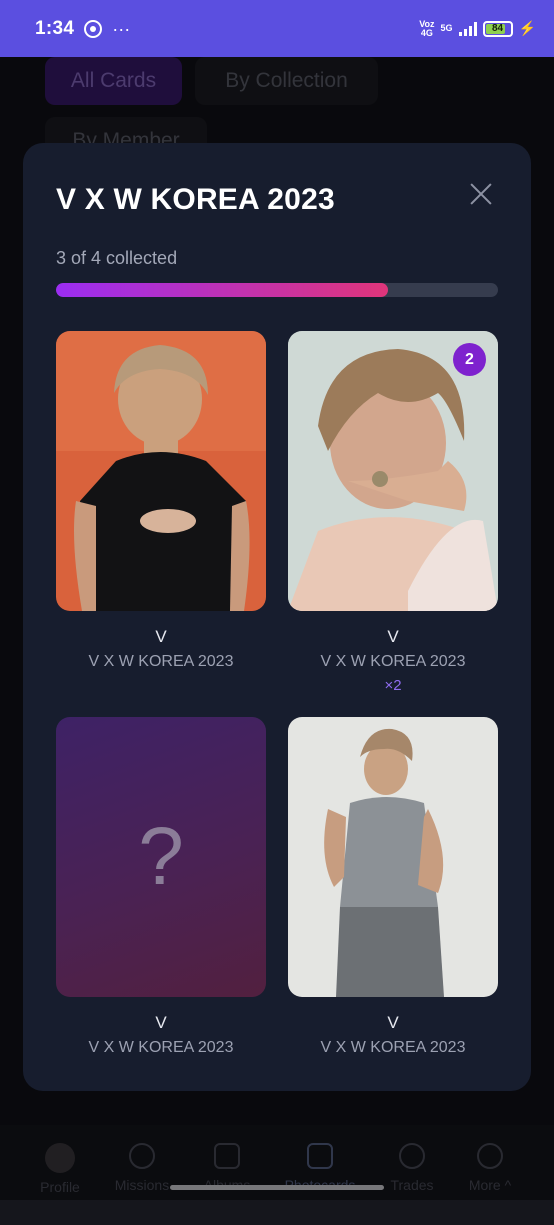 This screenshot has width=554, height=1225. I want to click on charging-icon: ⚡, so click(527, 28).